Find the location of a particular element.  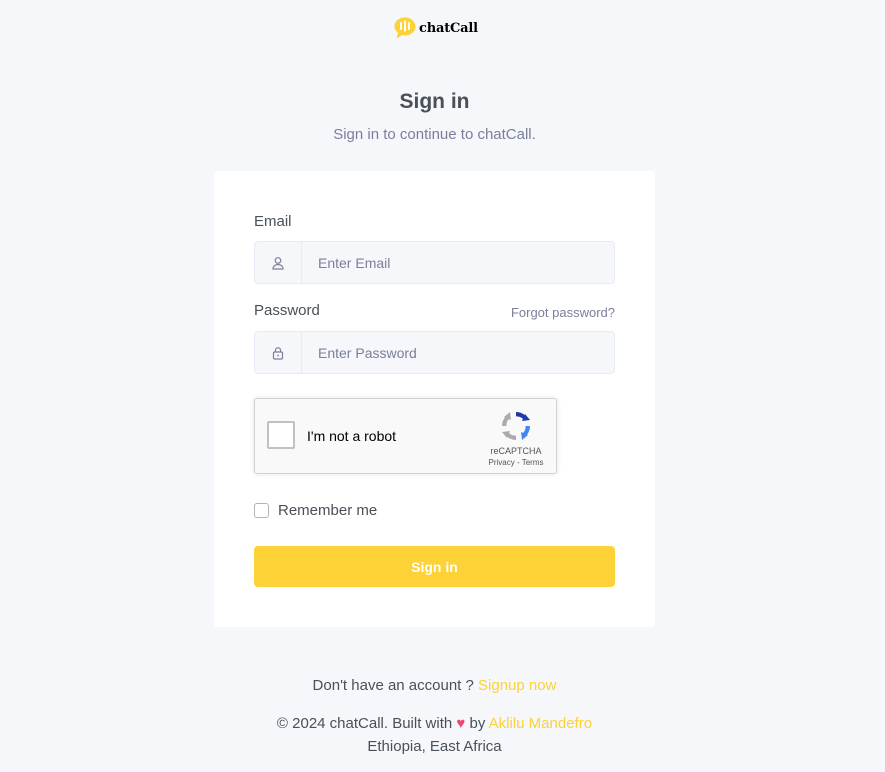

signup-prompt-line: Don't have an account ? Signup now is located at coordinates (434, 685).